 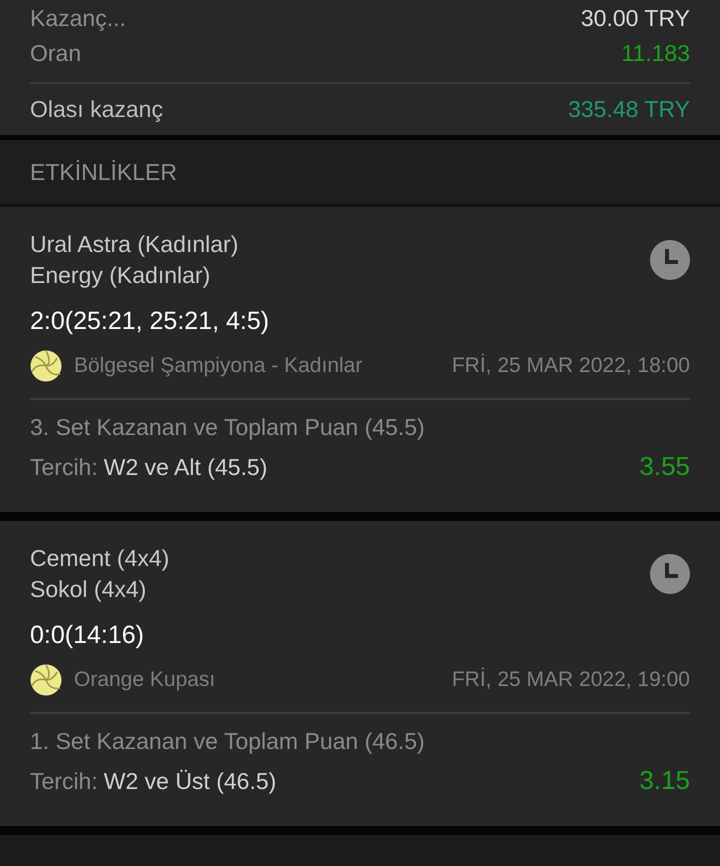 I want to click on market-name: 3. Set Kazanan ve Toplam Puan (45.5), so click(x=228, y=427).